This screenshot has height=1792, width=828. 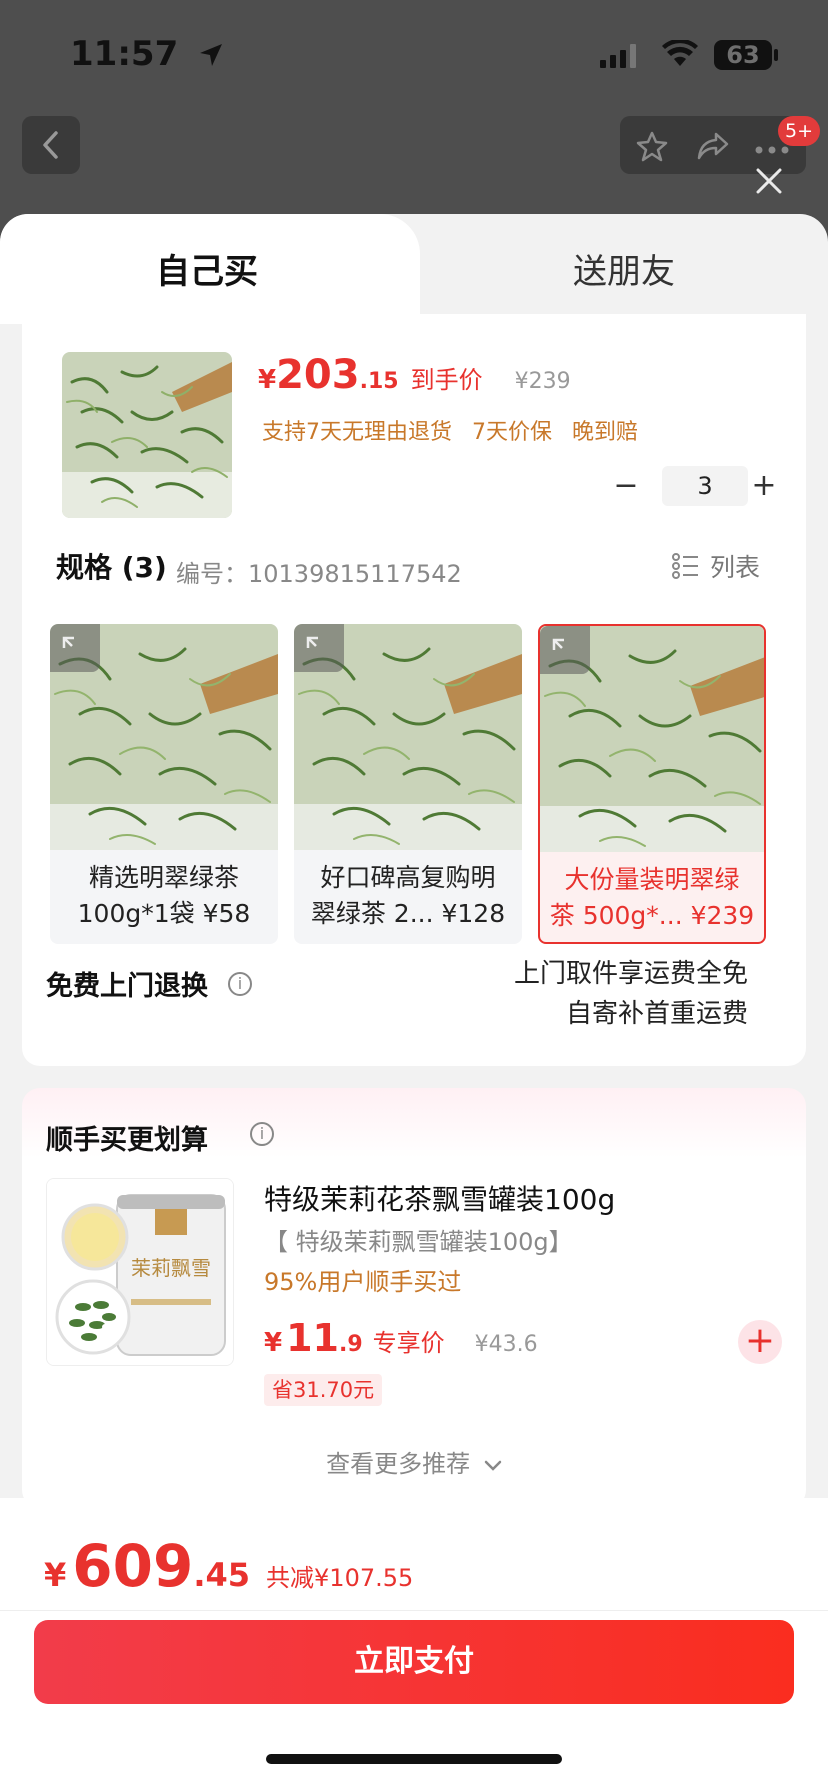 What do you see at coordinates (605, 432) in the screenshot?
I see `service-tag: 晚到赔` at bounding box center [605, 432].